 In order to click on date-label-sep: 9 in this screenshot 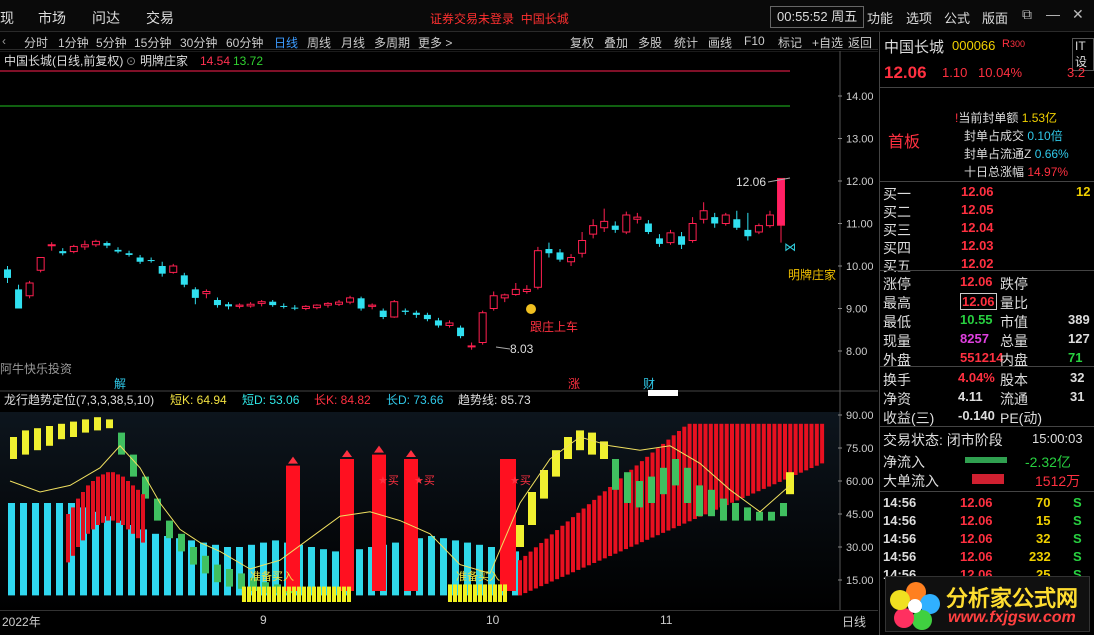, I will do `click(263, 620)`.